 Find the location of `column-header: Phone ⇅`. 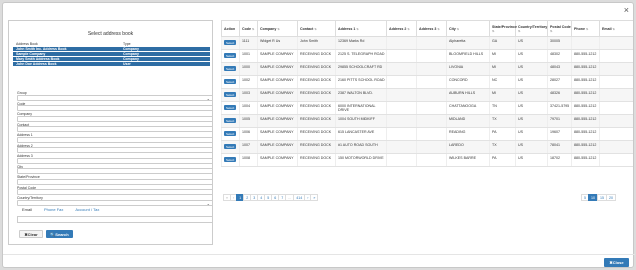

column-header: Phone ⇅ is located at coordinates (585, 28).